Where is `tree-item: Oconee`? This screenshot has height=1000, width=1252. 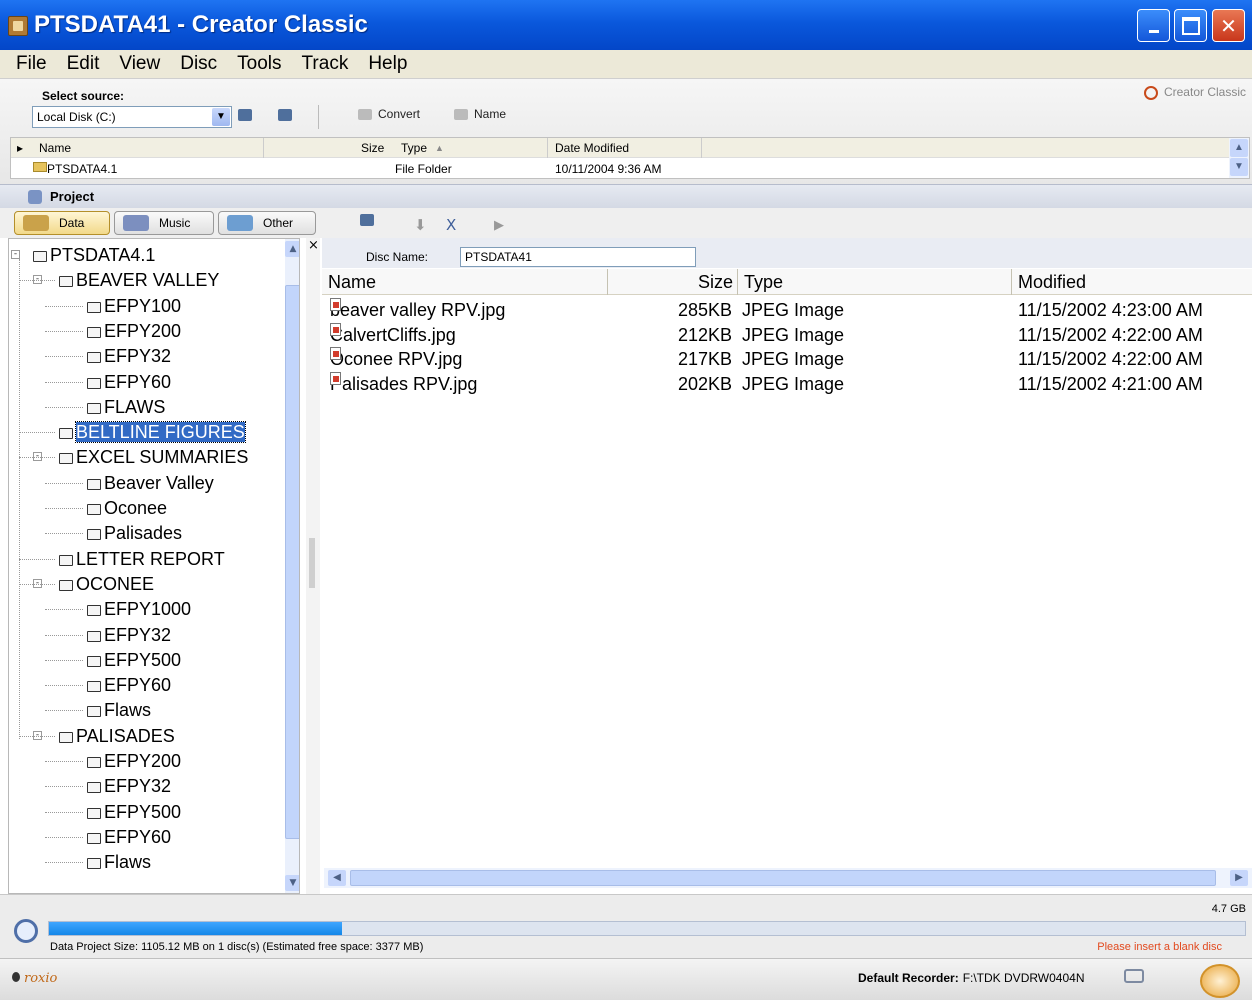 tree-item: Oconee is located at coordinates (127, 508).